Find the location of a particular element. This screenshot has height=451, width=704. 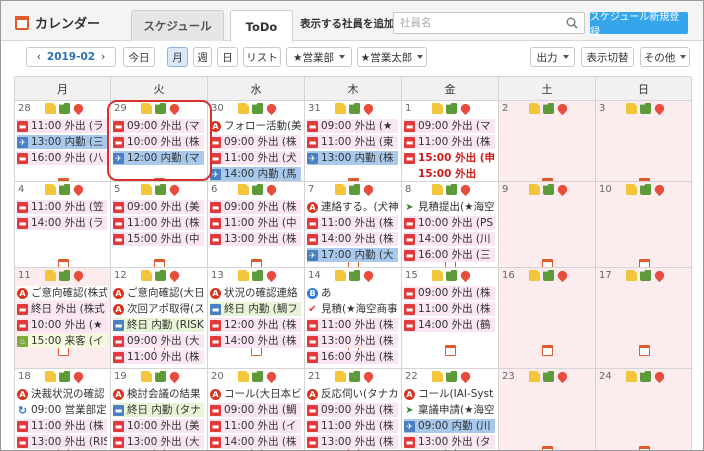

output-dropdown: 出力 is located at coordinates (552, 57).